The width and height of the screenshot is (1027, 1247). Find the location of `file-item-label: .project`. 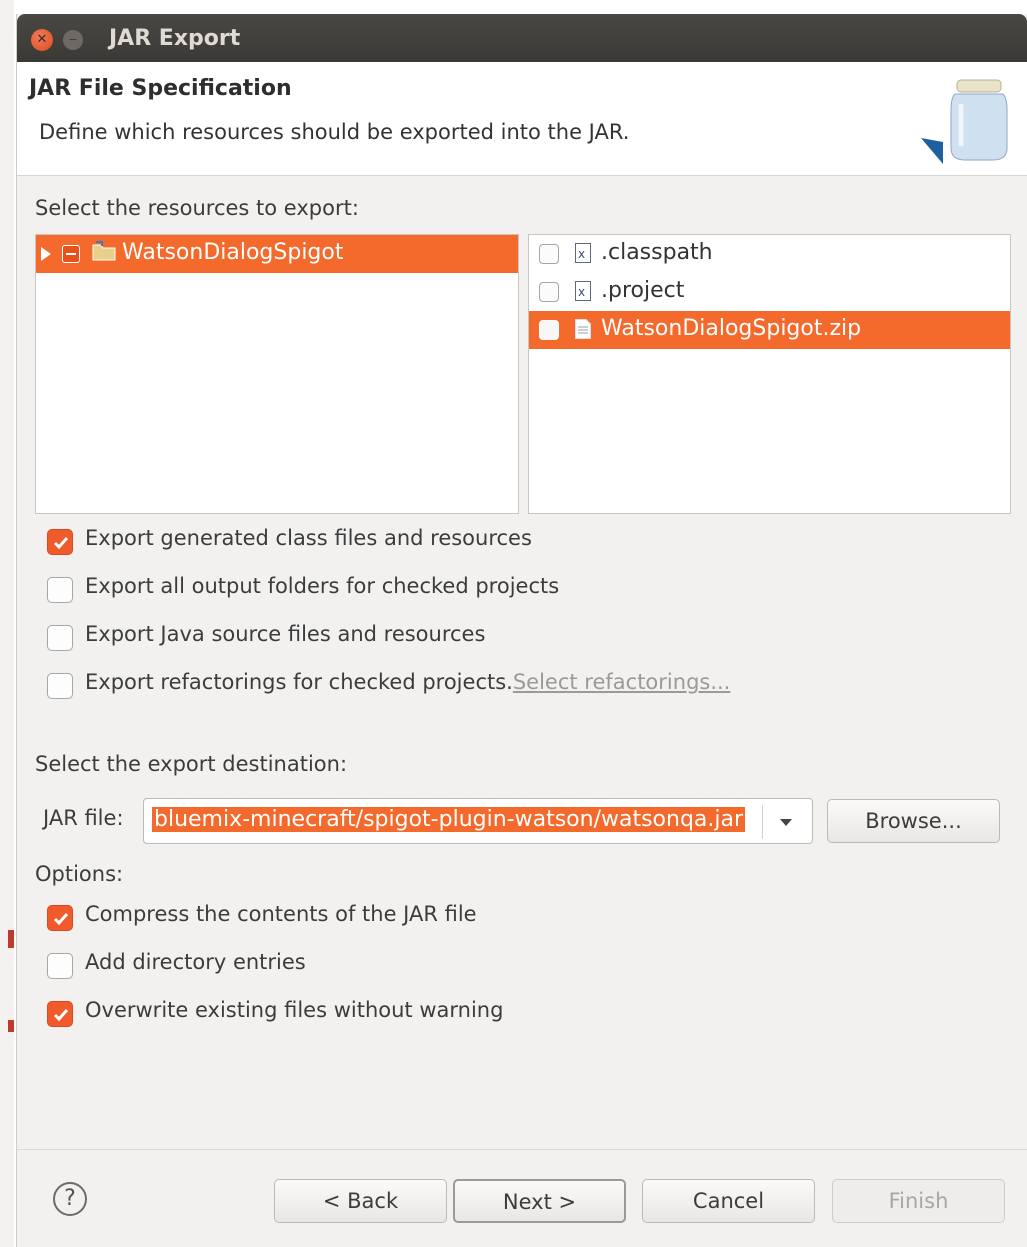

file-item-label: .project is located at coordinates (643, 290).